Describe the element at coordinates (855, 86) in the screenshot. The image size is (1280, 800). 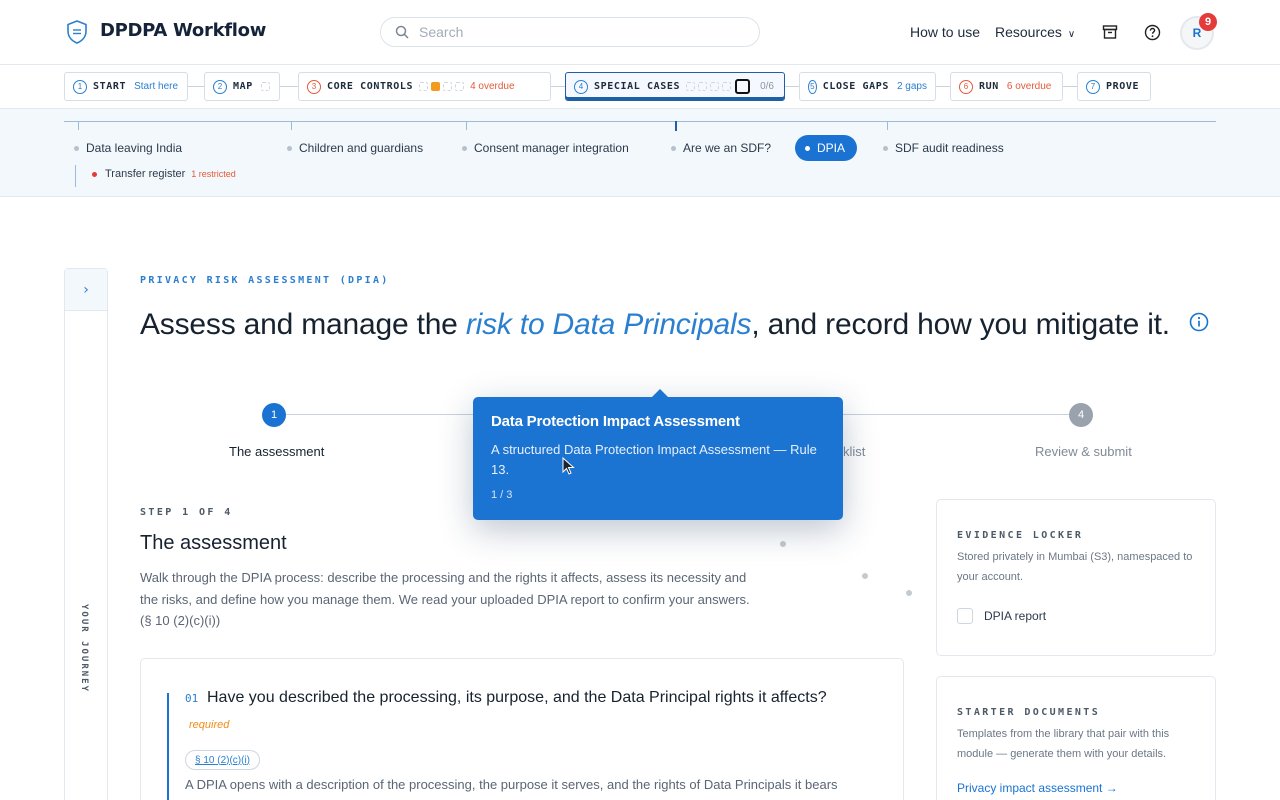
I see `tab-label: CLOSE GAPS` at that location.